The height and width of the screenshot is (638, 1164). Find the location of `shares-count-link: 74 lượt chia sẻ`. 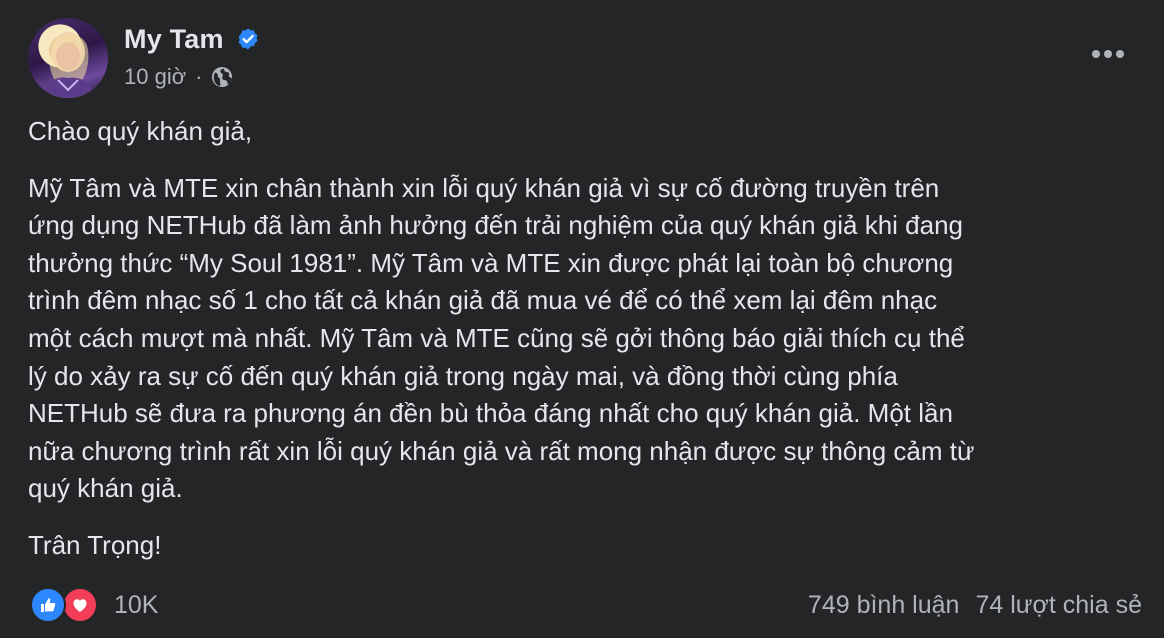

shares-count-link: 74 lượt chia sẻ is located at coordinates (1058, 605).